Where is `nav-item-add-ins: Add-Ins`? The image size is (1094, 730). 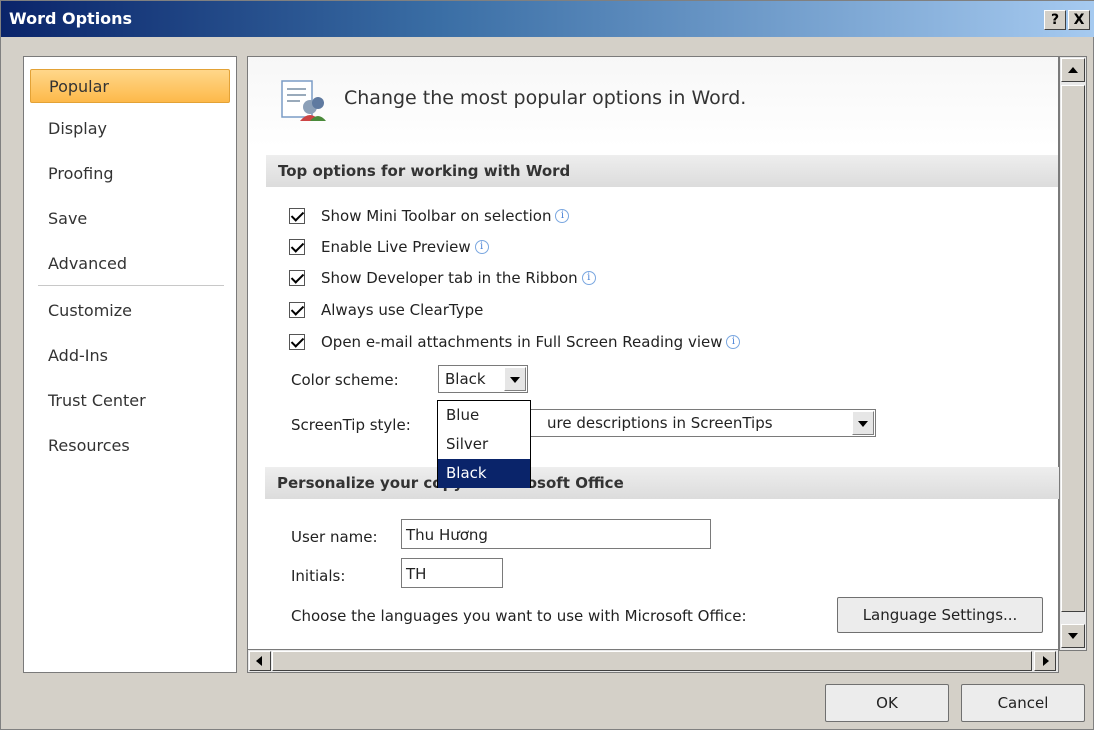 nav-item-add-ins: Add-Ins is located at coordinates (130, 356).